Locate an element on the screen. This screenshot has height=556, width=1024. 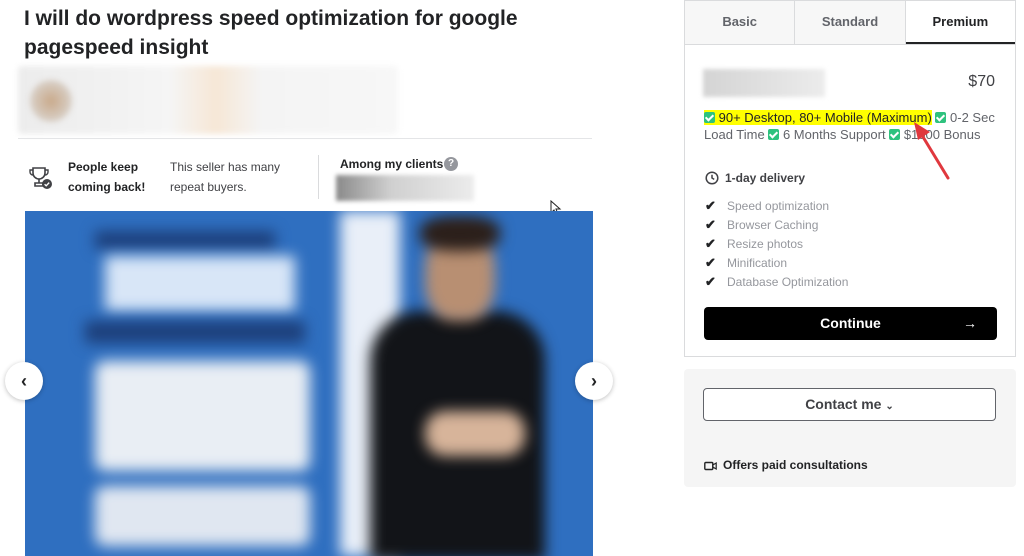
contact-me-button: Contact me ⌄ is located at coordinates (849, 404).